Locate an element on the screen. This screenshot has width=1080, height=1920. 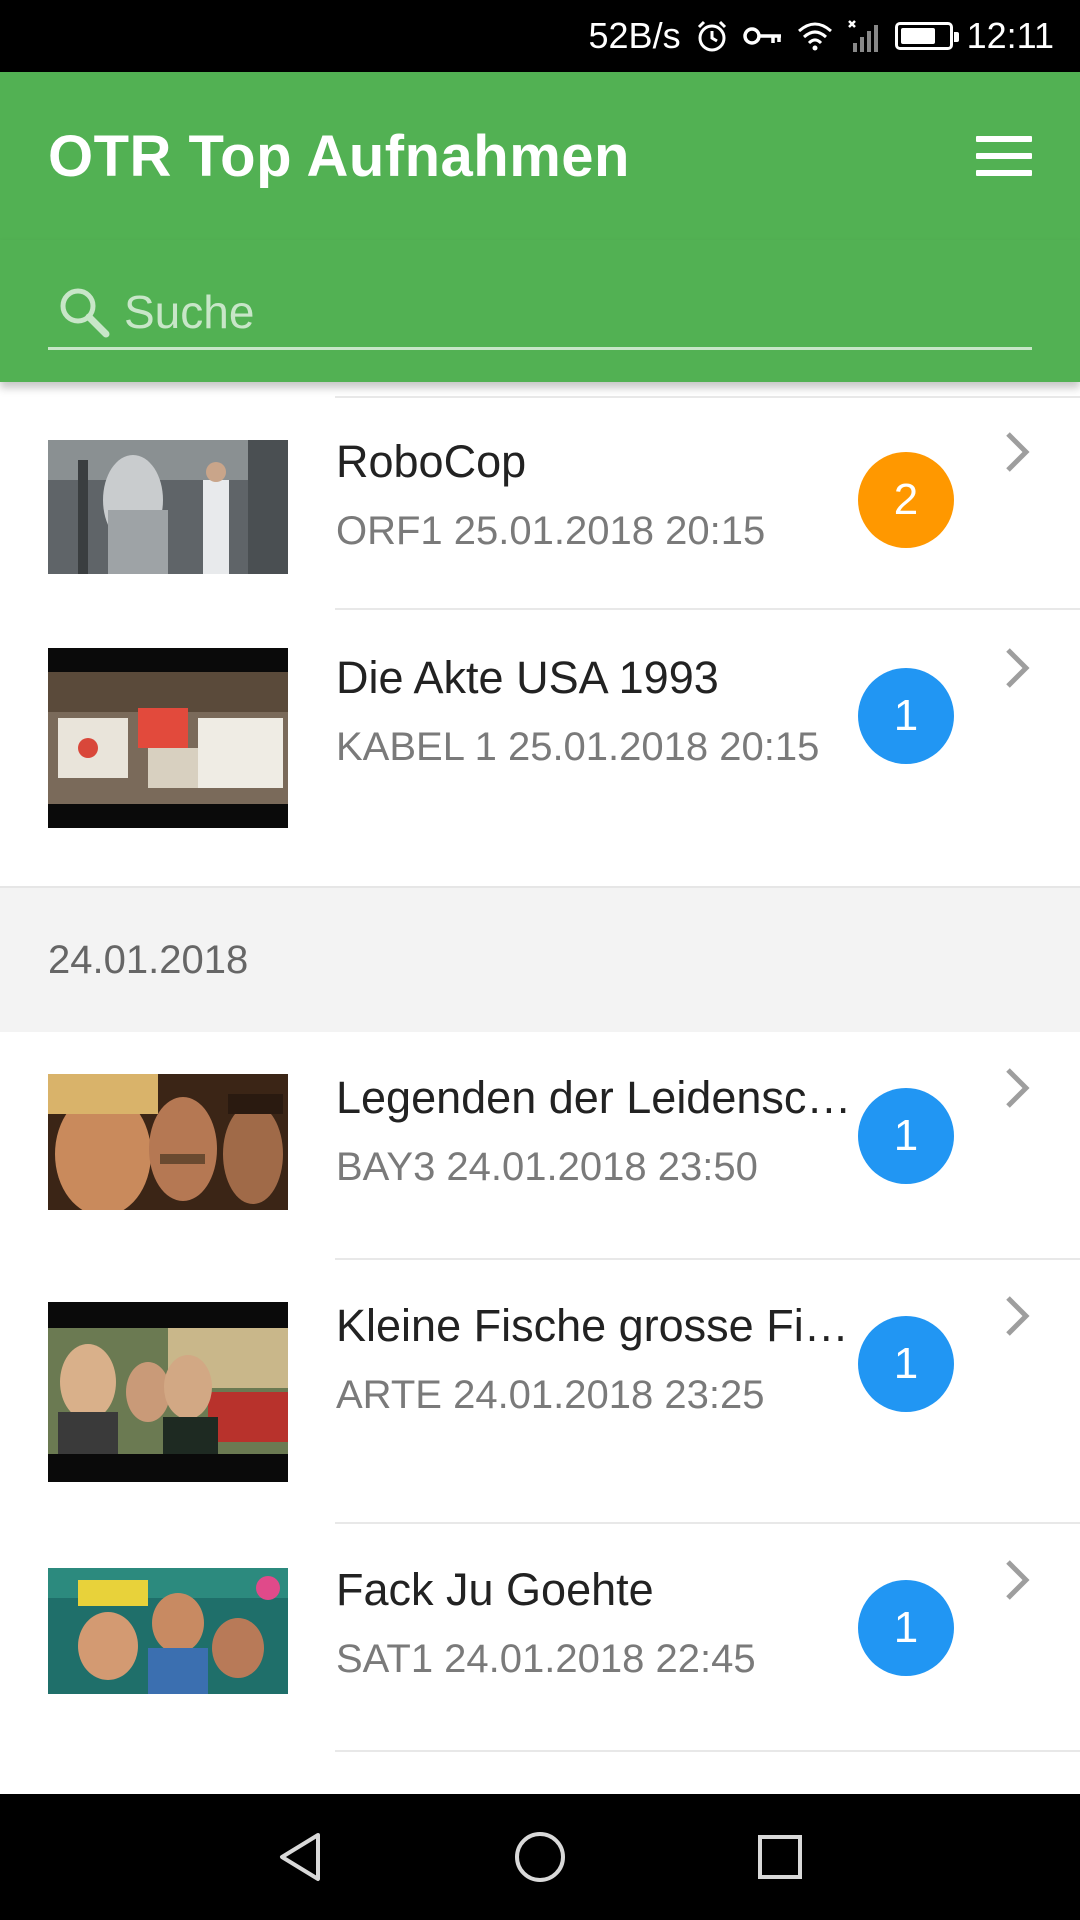
signal-icon is located at coordinates (864, 36).